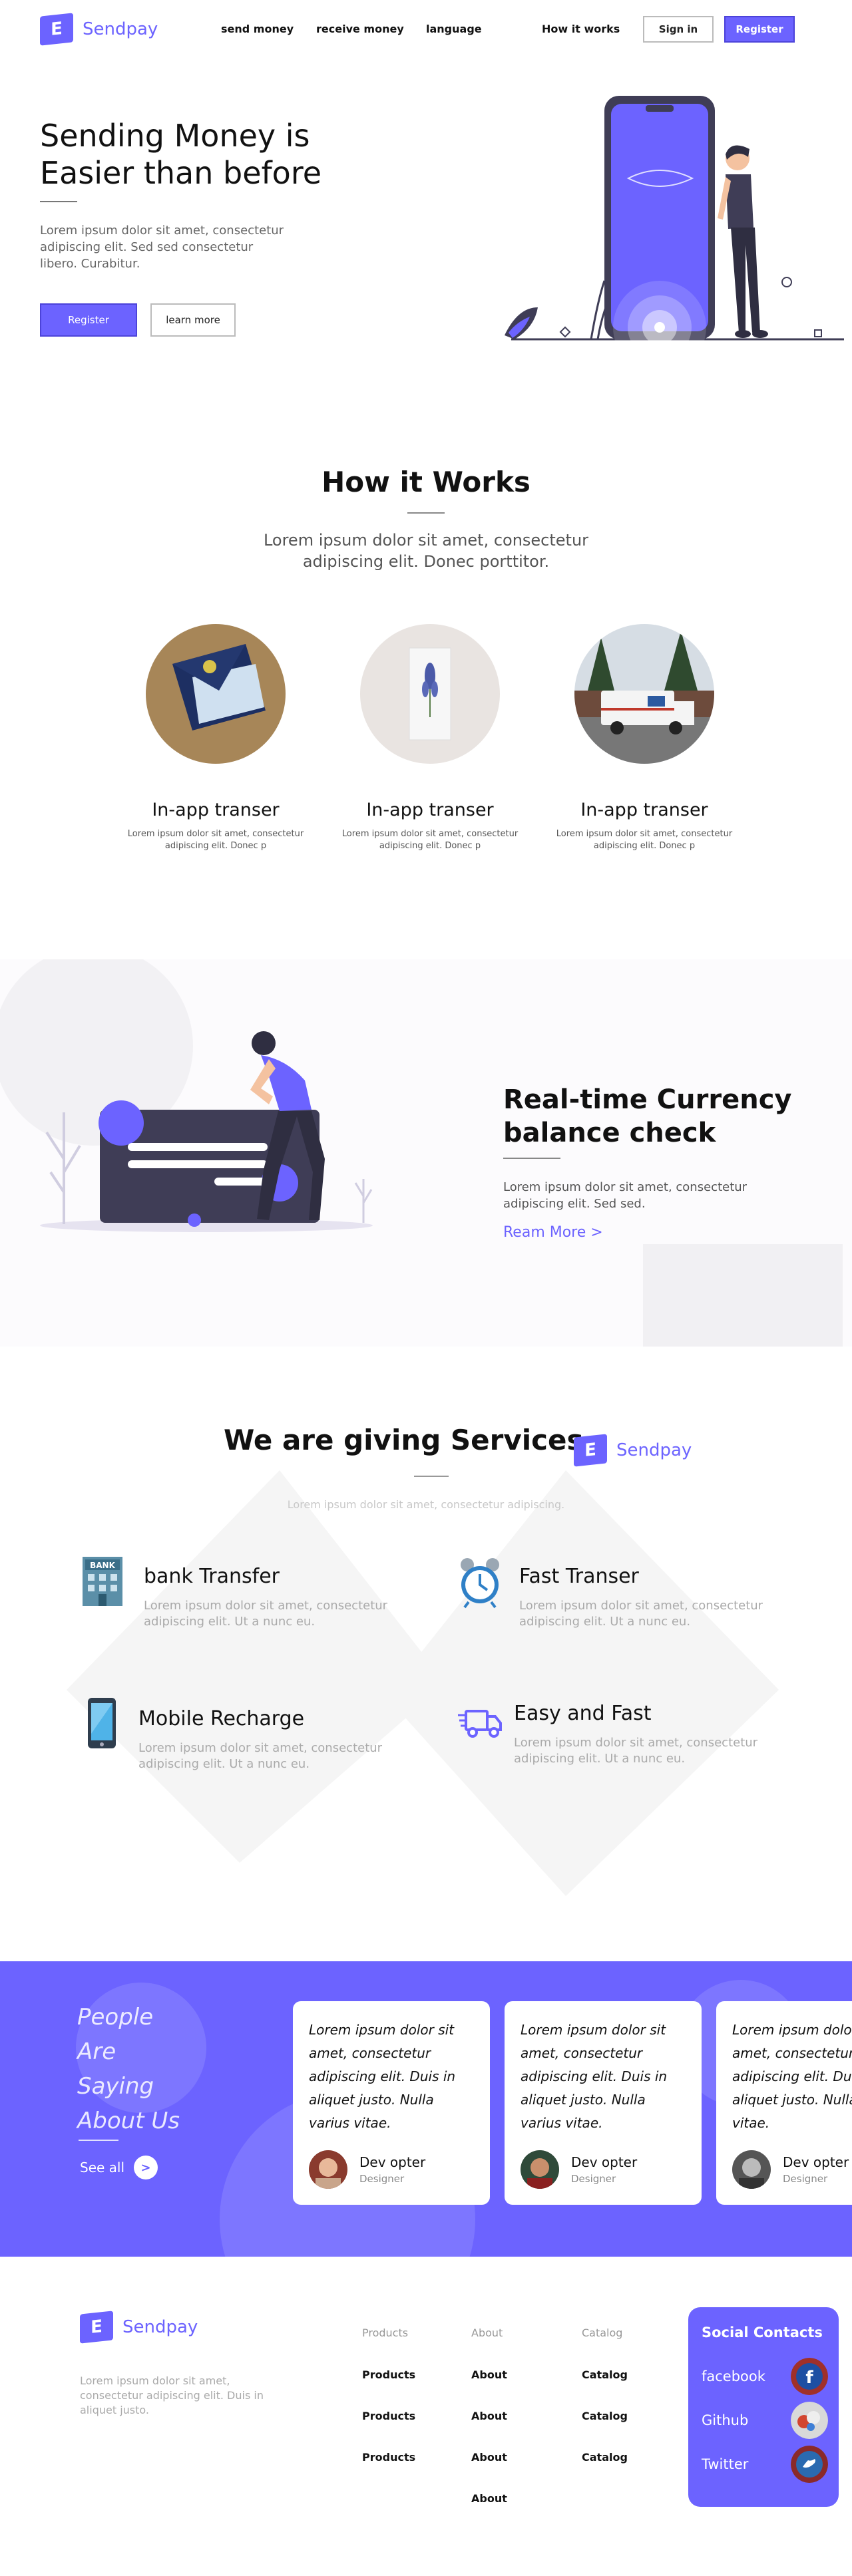  I want to click on social-link-github: Github, so click(765, 2420).